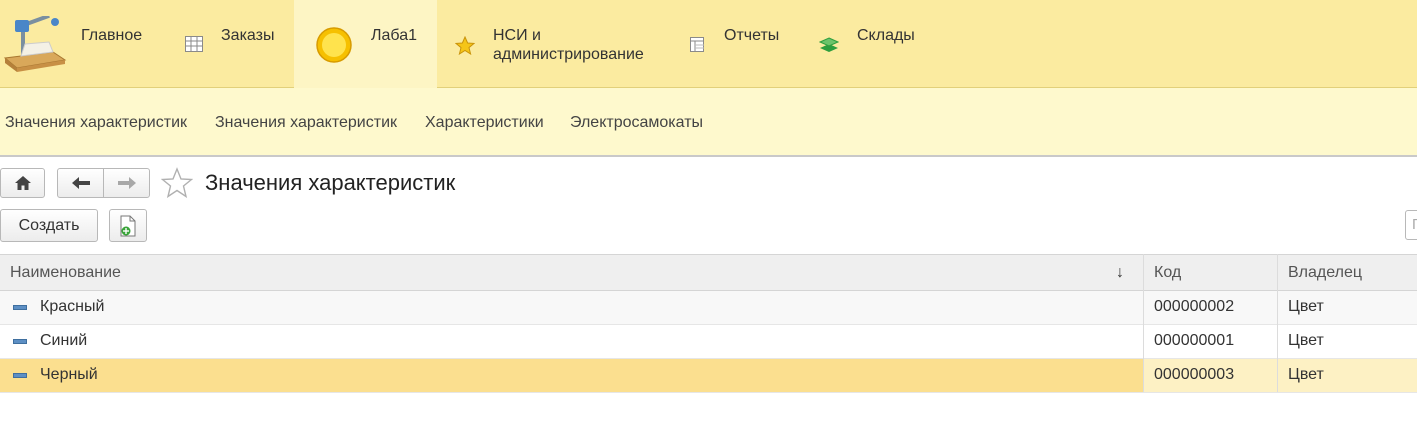 This screenshot has width=1417, height=426. I want to click on section-main: Главное, so click(85, 44).